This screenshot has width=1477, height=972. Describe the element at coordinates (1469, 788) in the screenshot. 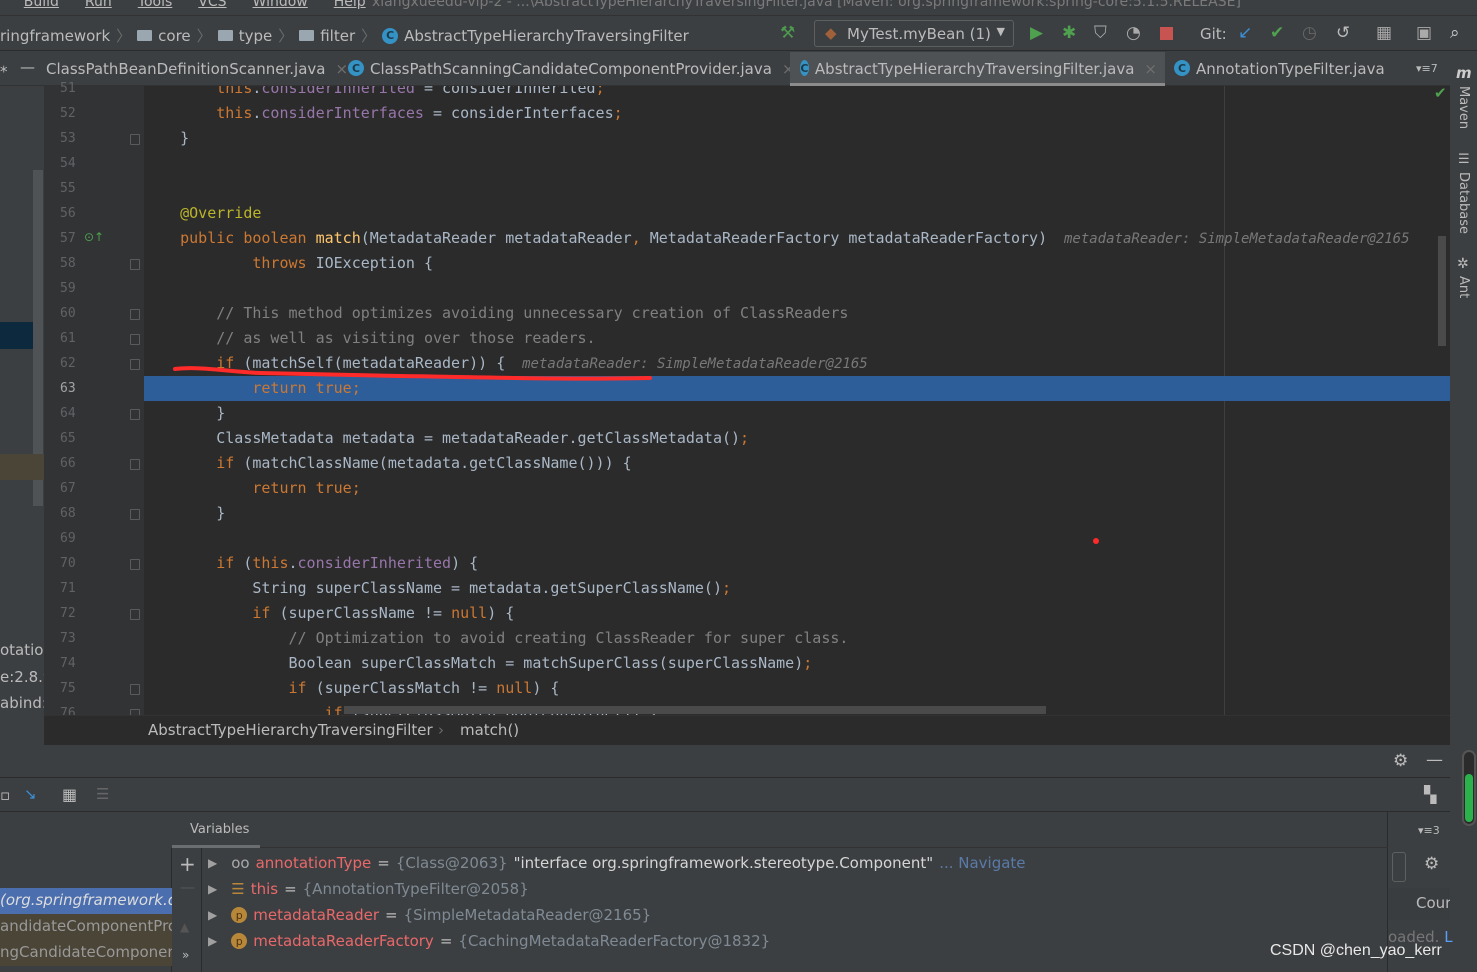

I see `memory-indicator` at that location.